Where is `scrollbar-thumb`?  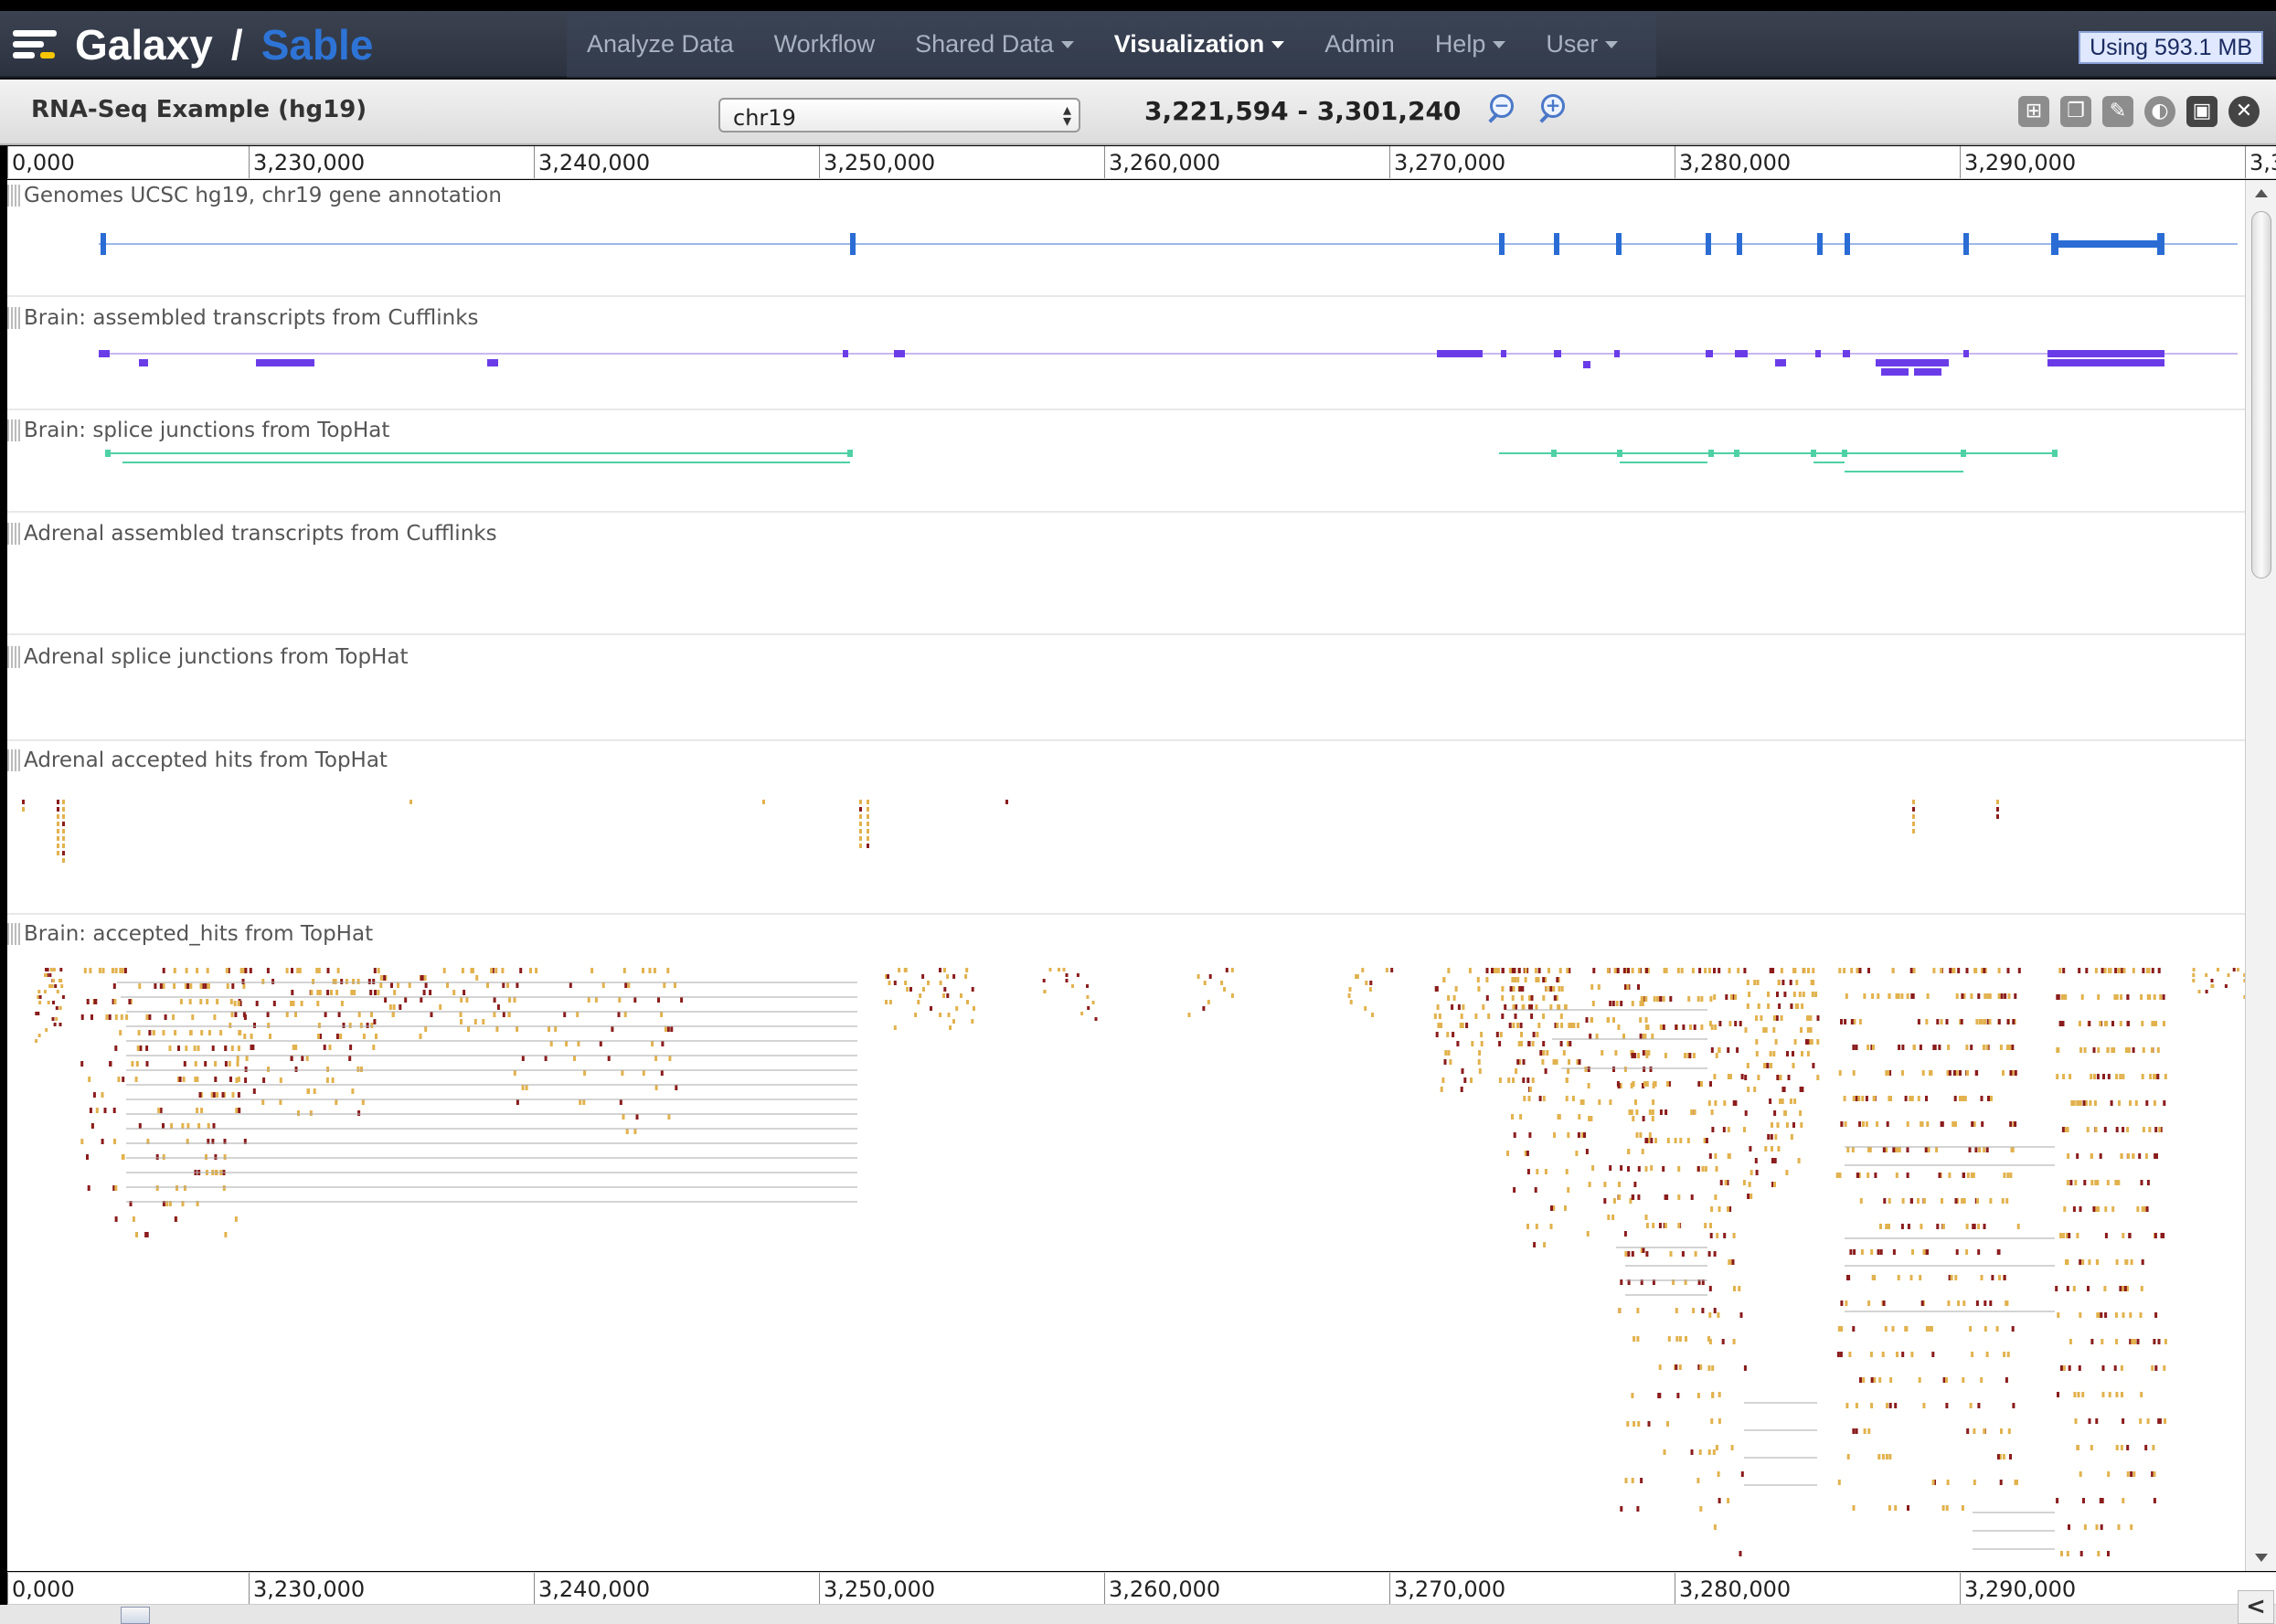
scrollbar-thumb is located at coordinates (2261, 394).